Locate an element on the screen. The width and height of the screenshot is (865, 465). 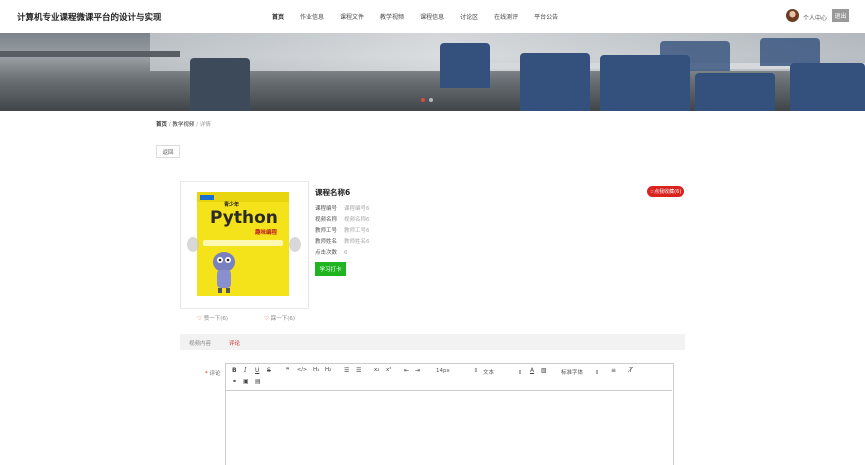
prev-image-arrow is located at coordinates (193, 244).